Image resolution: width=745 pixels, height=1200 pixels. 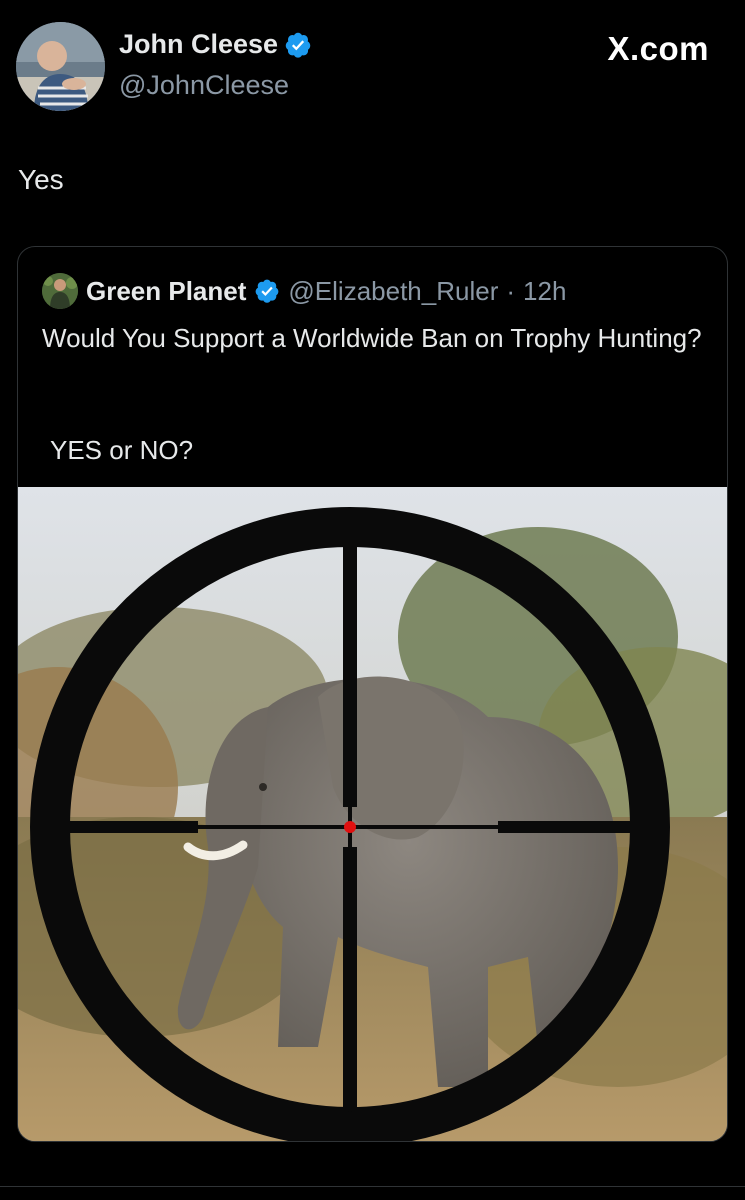 What do you see at coordinates (166, 291) in the screenshot?
I see `quoted-author-name: Green Planet` at bounding box center [166, 291].